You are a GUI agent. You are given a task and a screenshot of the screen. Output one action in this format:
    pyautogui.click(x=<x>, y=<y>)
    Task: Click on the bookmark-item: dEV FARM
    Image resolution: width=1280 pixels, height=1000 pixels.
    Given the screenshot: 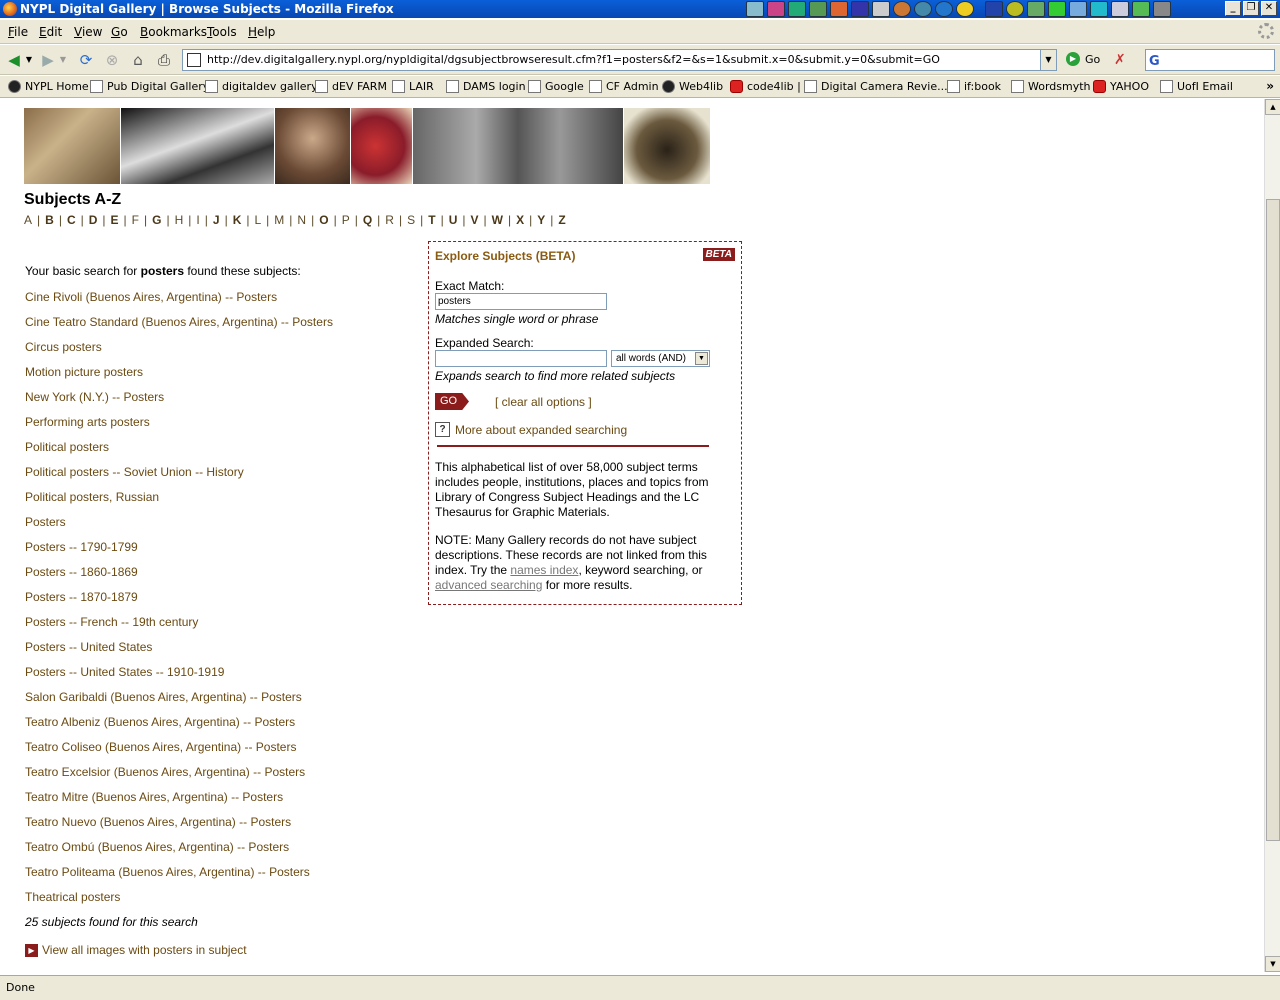 What is the action you would take?
    pyautogui.click(x=351, y=86)
    